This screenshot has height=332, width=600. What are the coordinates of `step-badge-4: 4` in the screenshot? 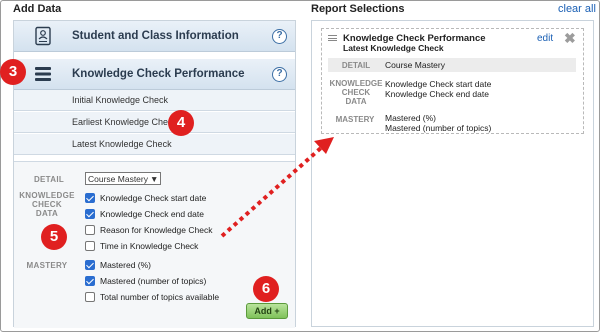 It's located at (181, 123).